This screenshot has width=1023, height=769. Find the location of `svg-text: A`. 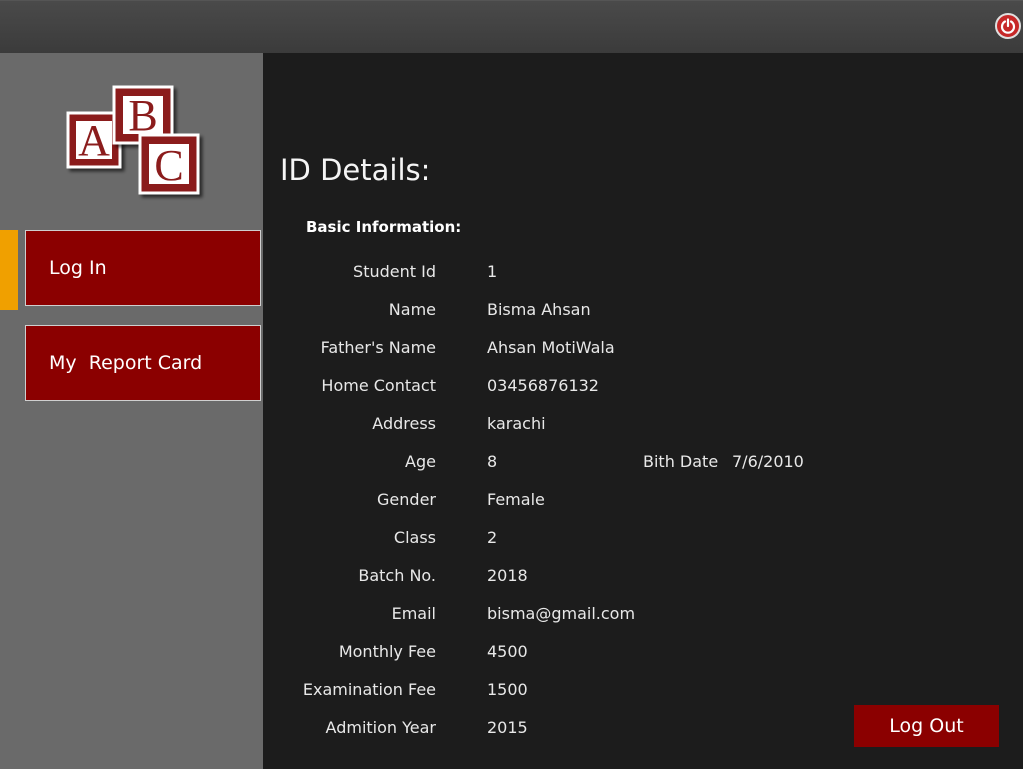

svg-text: A is located at coordinates (94, 140).